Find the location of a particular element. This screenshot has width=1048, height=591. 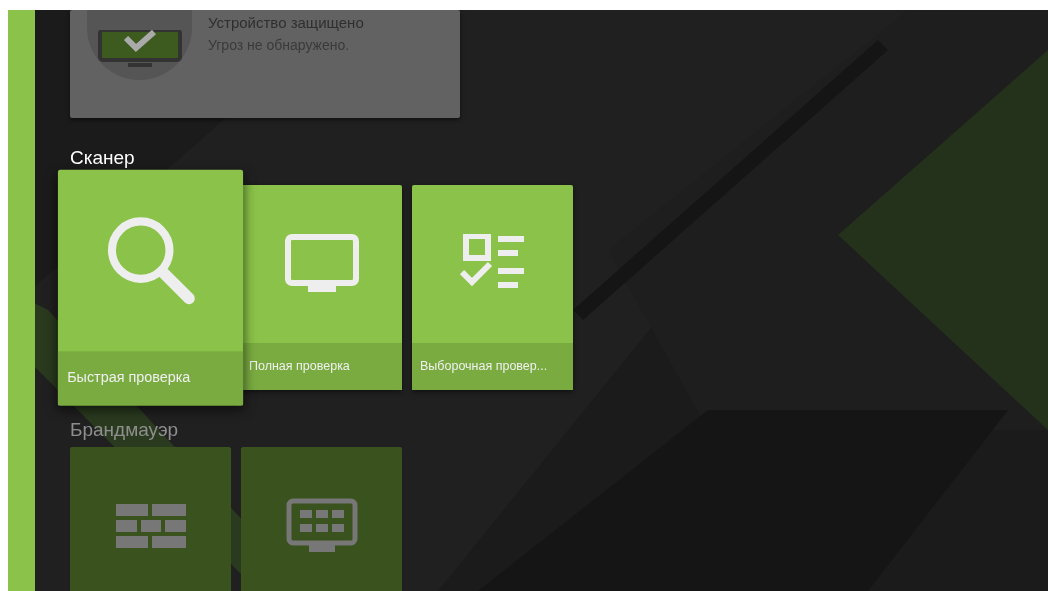

scan-tile: Быстрая проверка is located at coordinates (150, 287).